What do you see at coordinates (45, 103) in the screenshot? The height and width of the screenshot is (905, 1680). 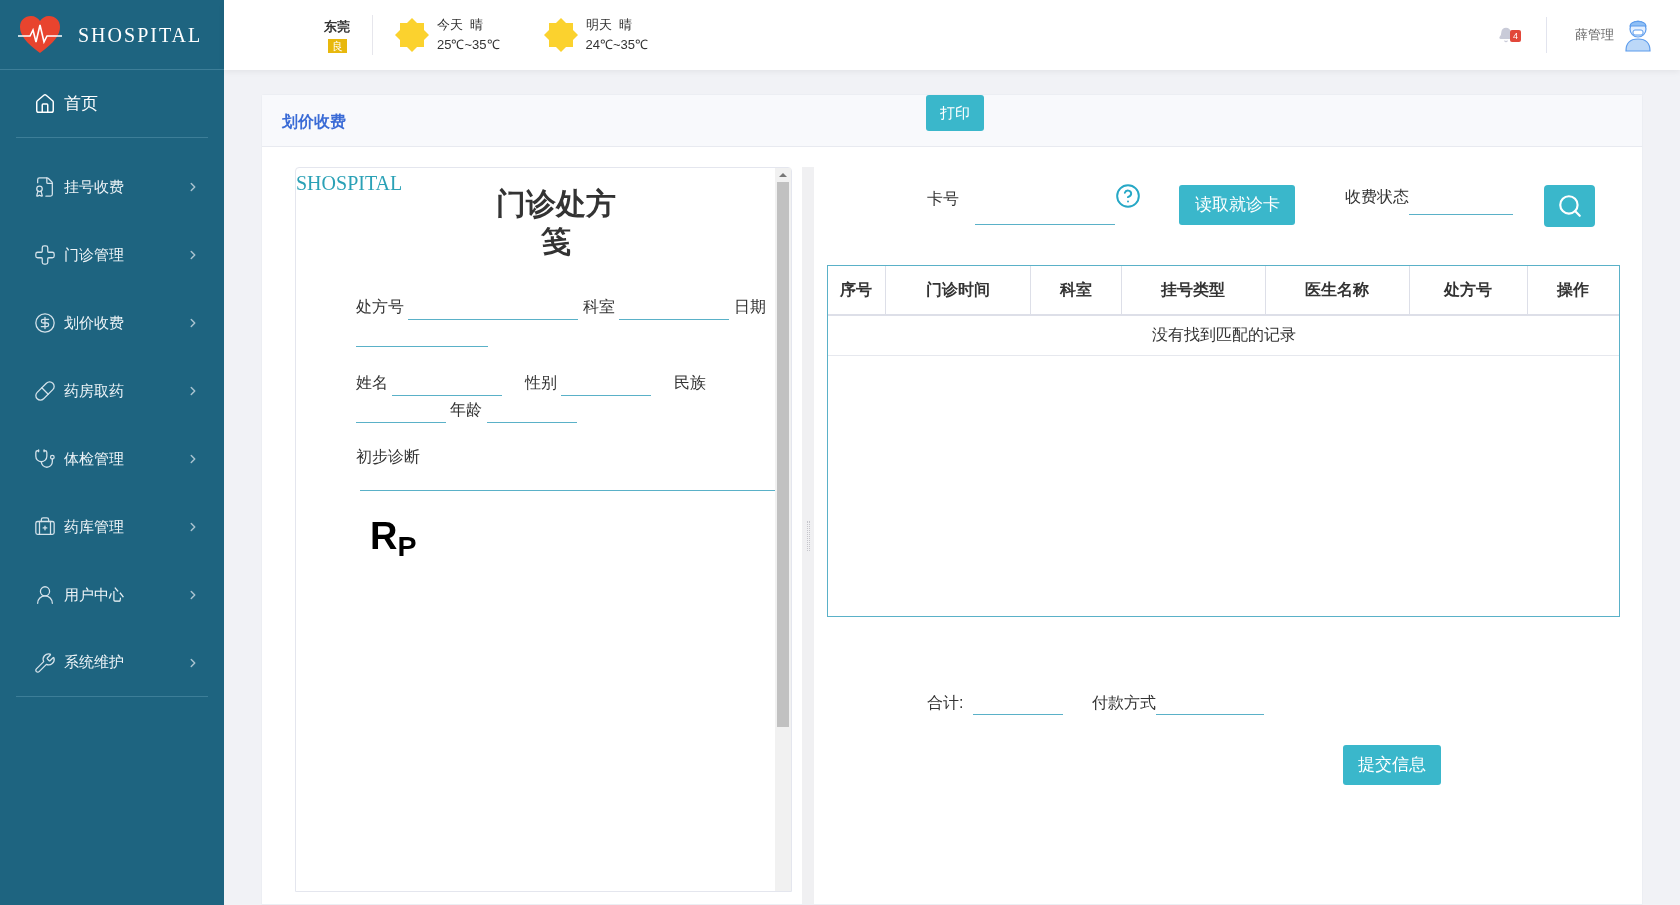 I see `house-icon` at bounding box center [45, 103].